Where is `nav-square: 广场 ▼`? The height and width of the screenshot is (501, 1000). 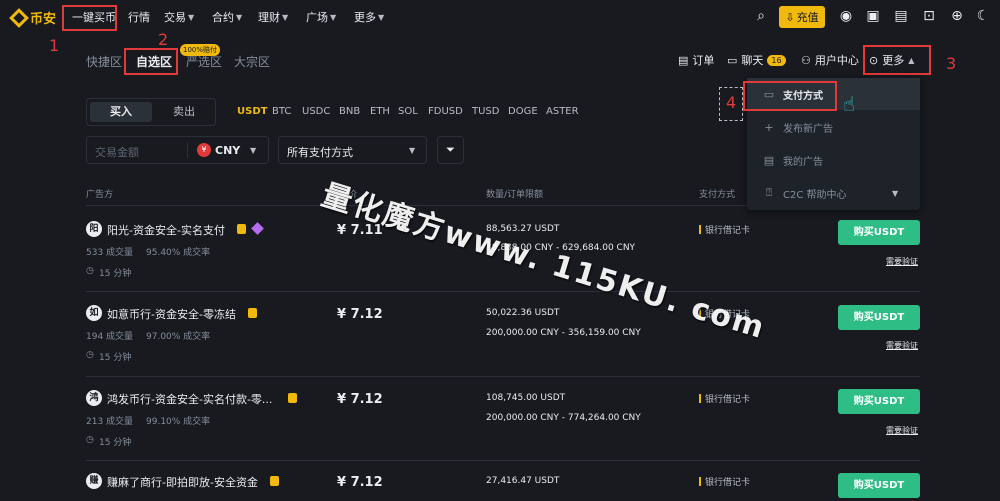
nav-square: 广场 ▼ is located at coordinates (321, 17).